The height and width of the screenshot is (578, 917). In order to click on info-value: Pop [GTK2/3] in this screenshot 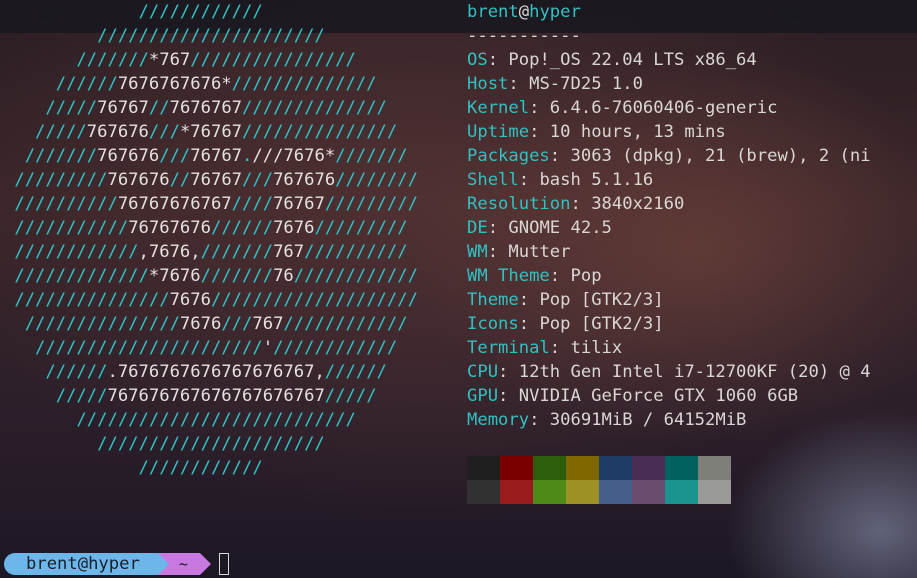, I will do `click(601, 300)`.